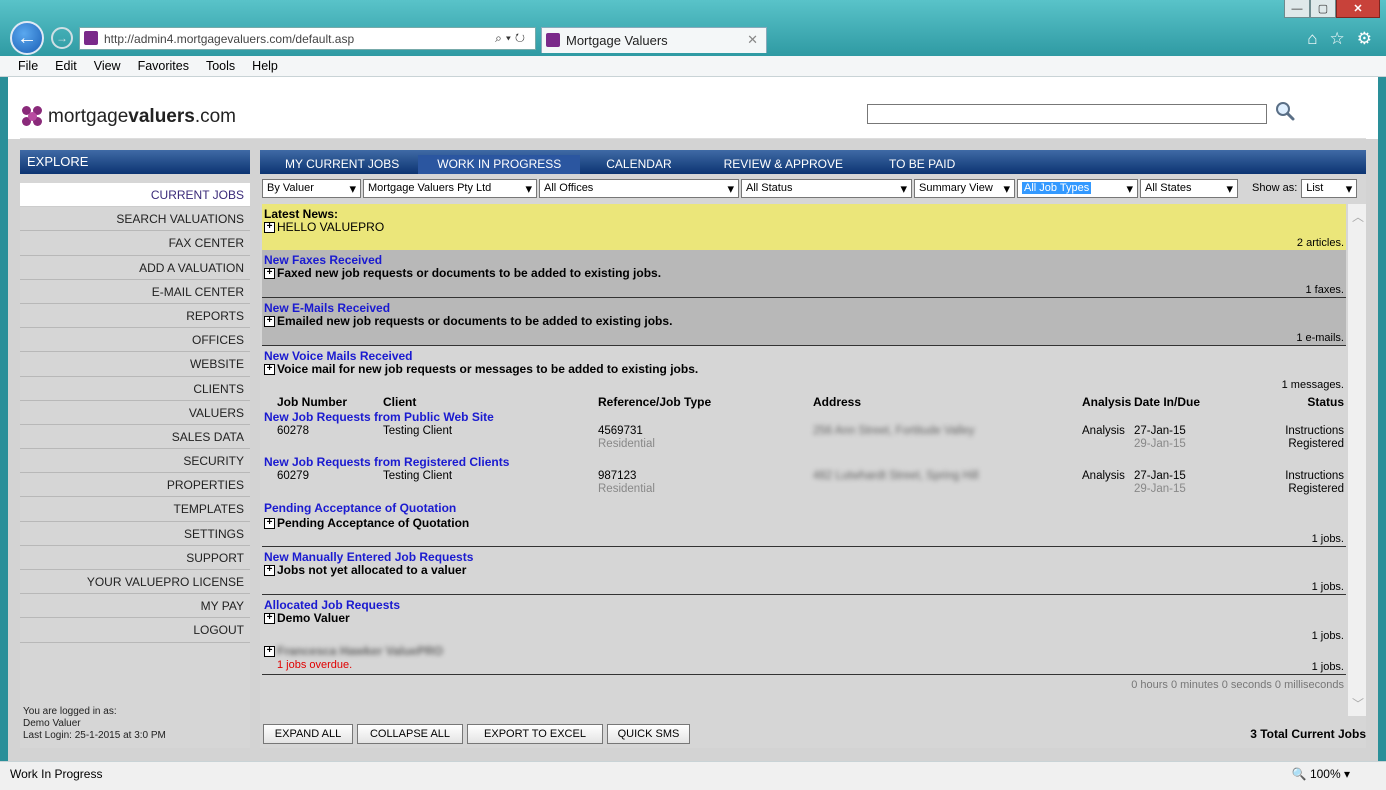 This screenshot has height=790, width=1386. What do you see at coordinates (1314, 482) in the screenshot?
I see `job-status: Instructions Registered` at bounding box center [1314, 482].